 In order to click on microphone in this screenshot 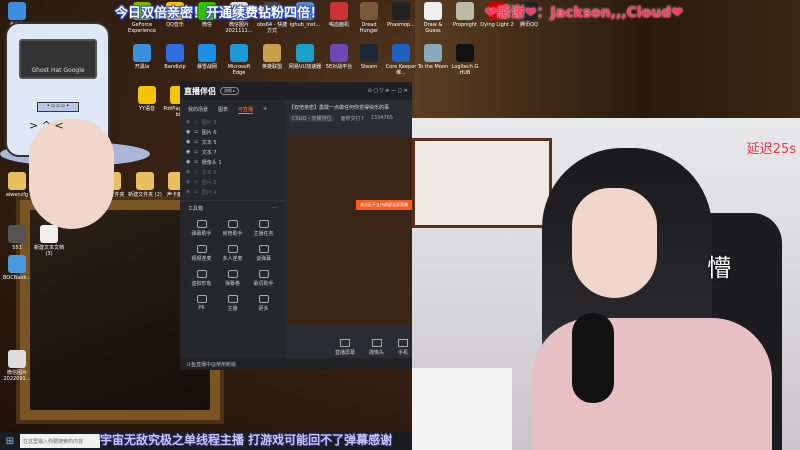, I will do `click(593, 358)`.